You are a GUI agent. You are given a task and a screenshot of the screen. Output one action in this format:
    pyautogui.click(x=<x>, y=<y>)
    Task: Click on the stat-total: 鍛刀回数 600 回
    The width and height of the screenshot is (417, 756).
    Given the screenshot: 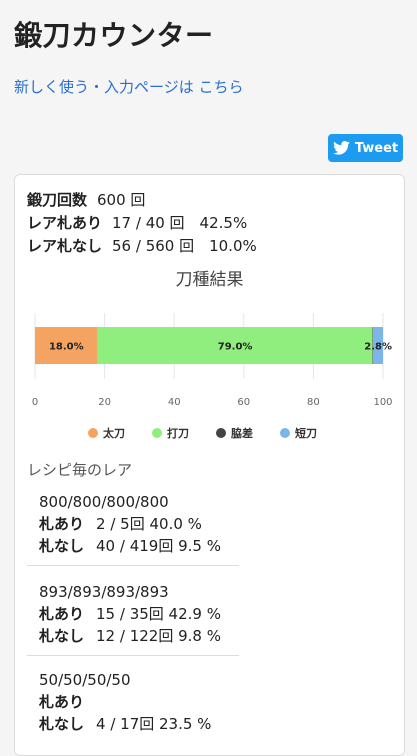 What is the action you would take?
    pyautogui.click(x=142, y=200)
    